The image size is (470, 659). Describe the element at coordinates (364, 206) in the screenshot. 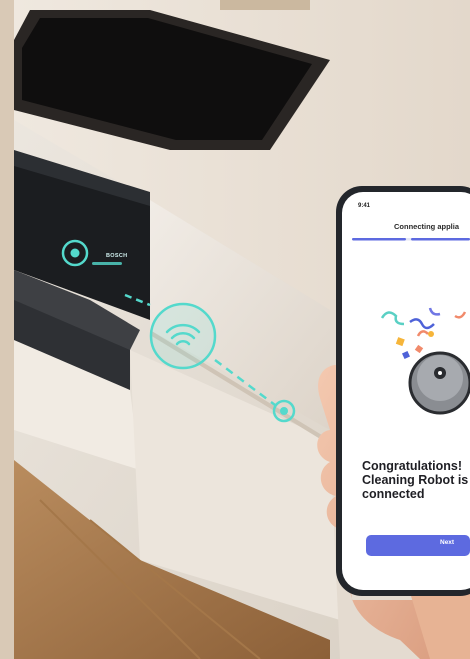

I see `status-bar-time: 9:41` at that location.